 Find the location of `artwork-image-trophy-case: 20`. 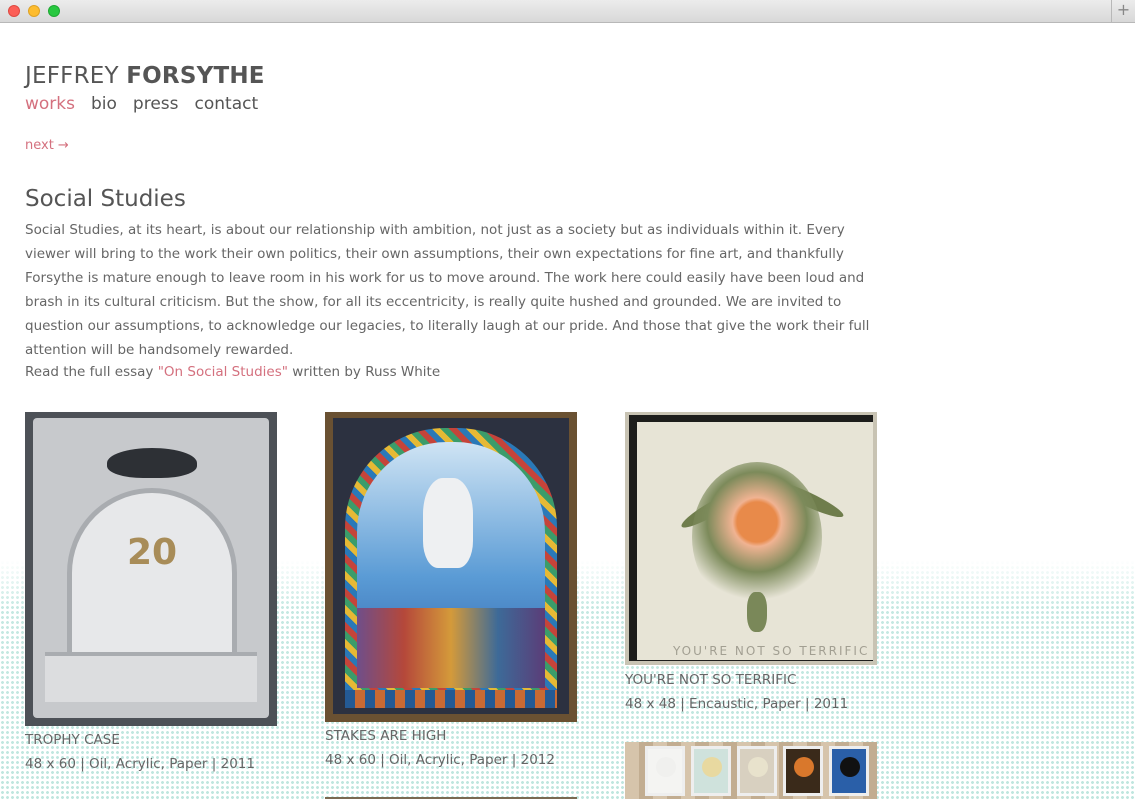

artwork-image-trophy-case: 20 is located at coordinates (151, 569).